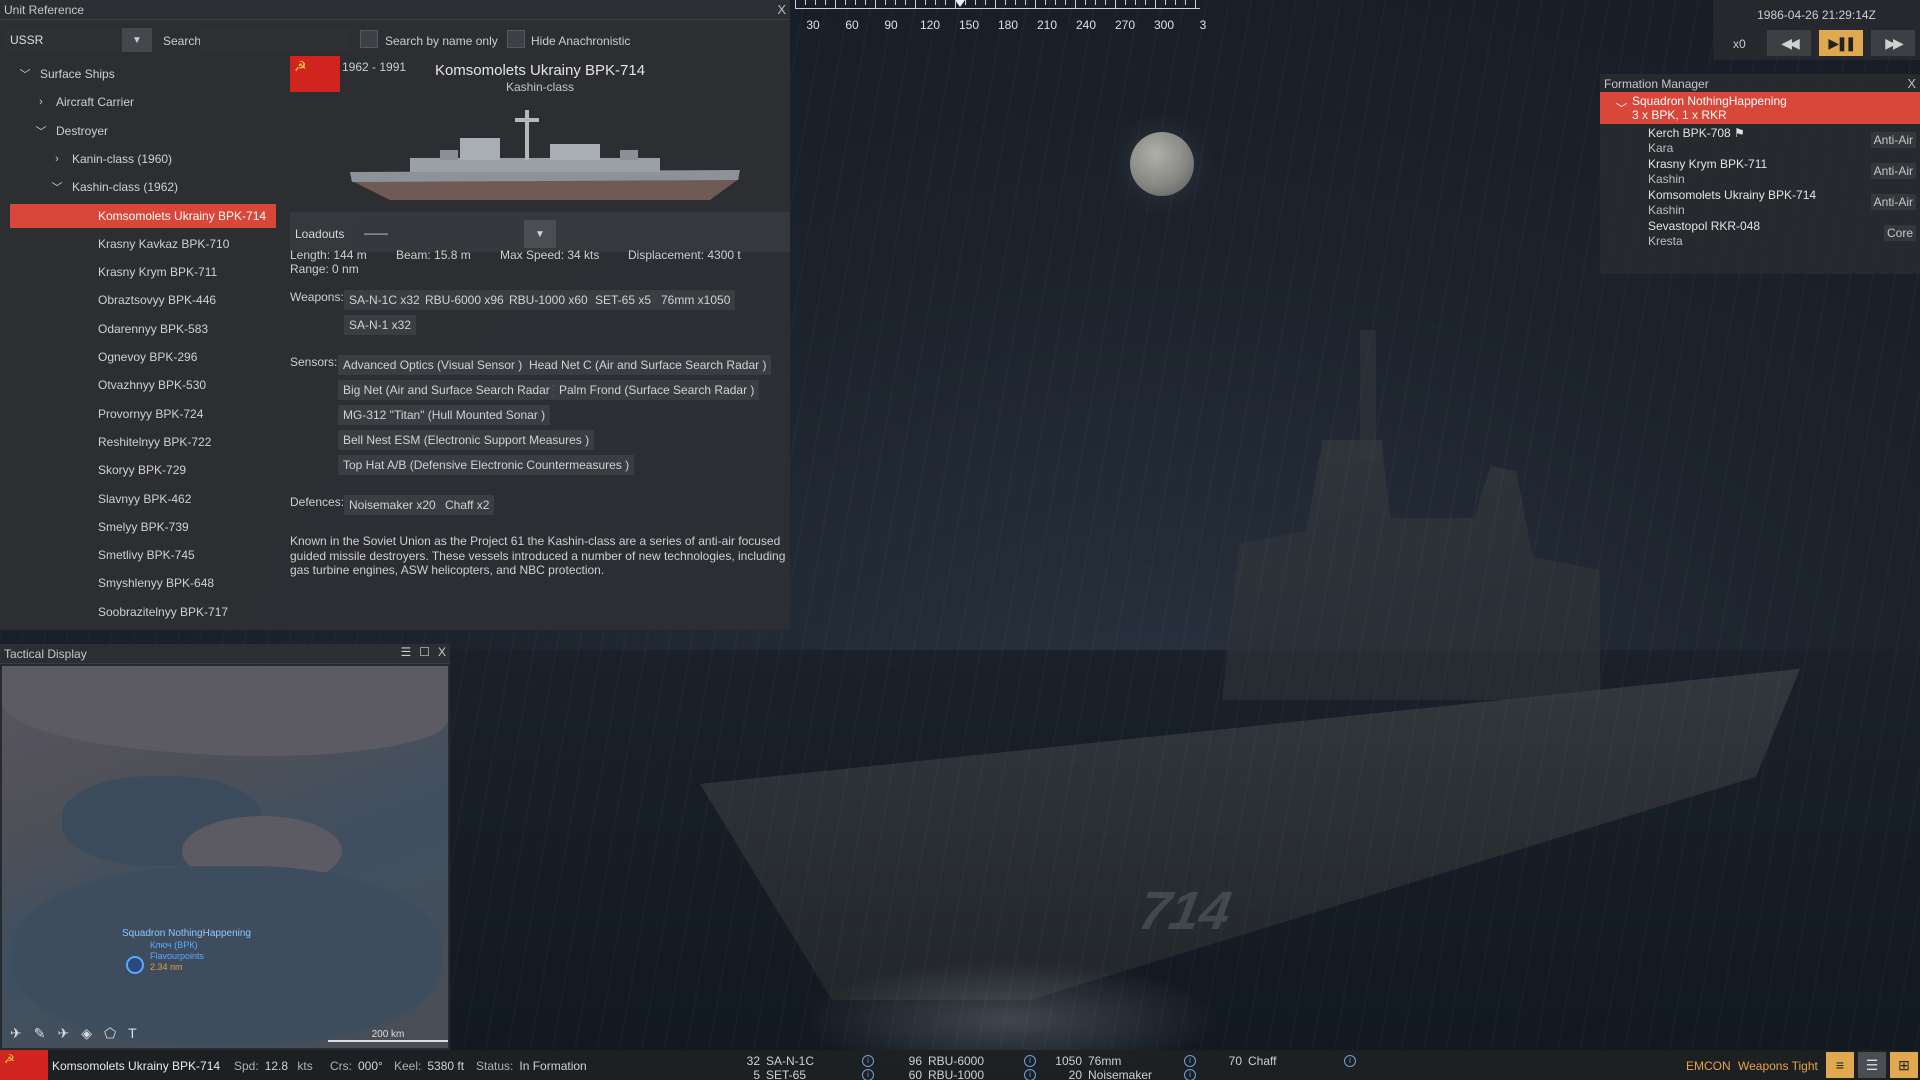  Describe the element at coordinates (135, 965) in the screenshot. I see `squadron-marker-icon` at that location.